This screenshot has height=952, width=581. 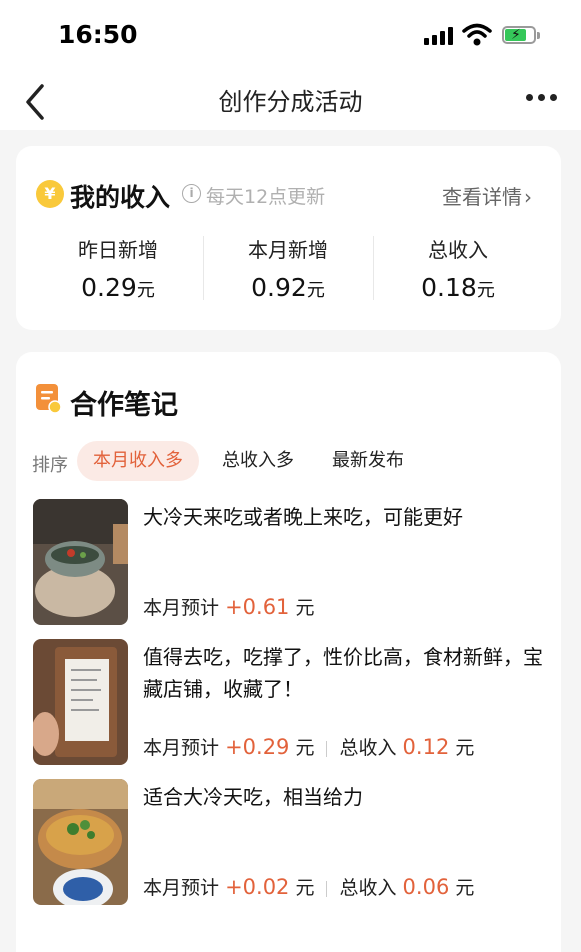 What do you see at coordinates (279, 287) in the screenshot?
I see `stat-number: 0.92` at bounding box center [279, 287].